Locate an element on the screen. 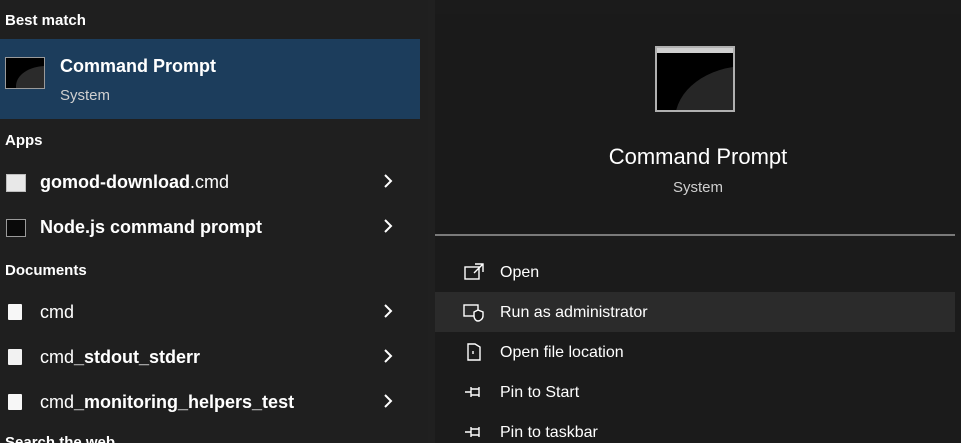  detail-title: Command Prompt is located at coordinates (698, 156).